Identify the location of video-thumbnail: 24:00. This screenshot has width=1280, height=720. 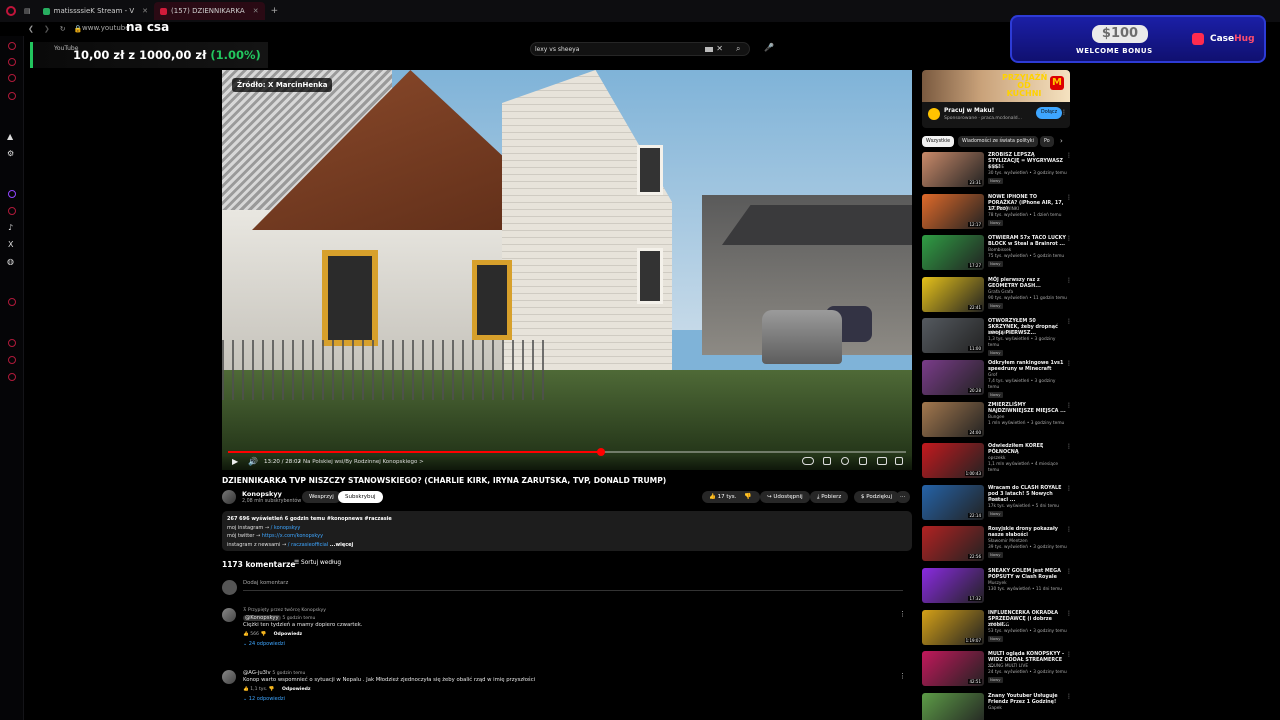
(953, 419).